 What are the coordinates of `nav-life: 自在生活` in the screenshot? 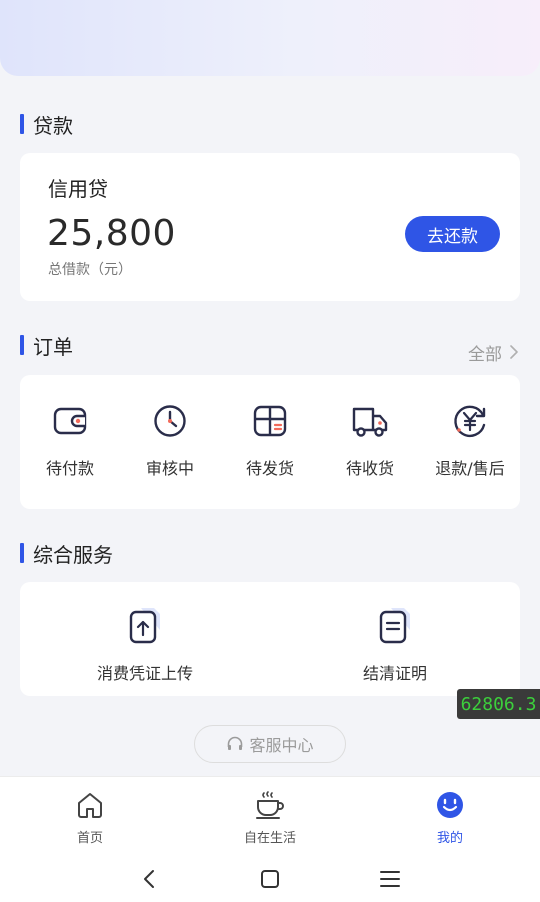 It's located at (270, 816).